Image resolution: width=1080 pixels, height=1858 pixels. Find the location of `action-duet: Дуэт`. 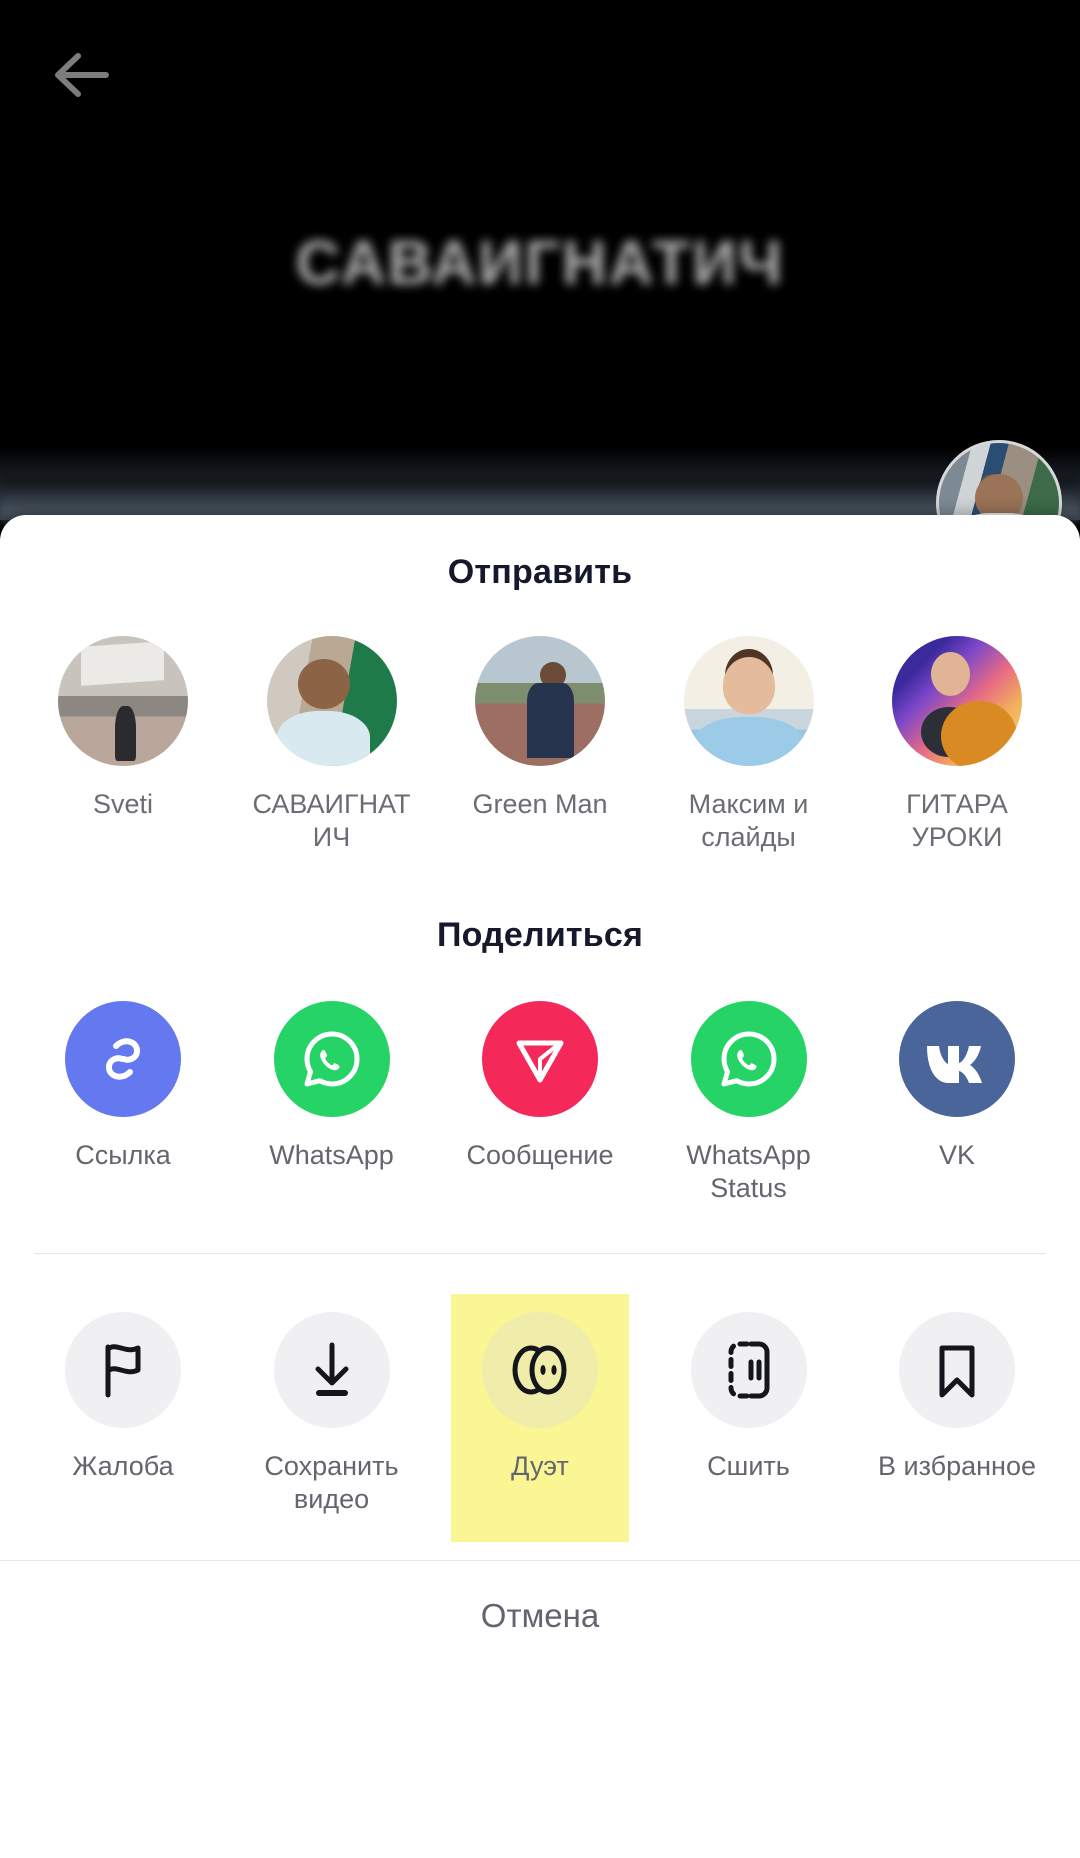

action-duet: Дуэт is located at coordinates (540, 1418).